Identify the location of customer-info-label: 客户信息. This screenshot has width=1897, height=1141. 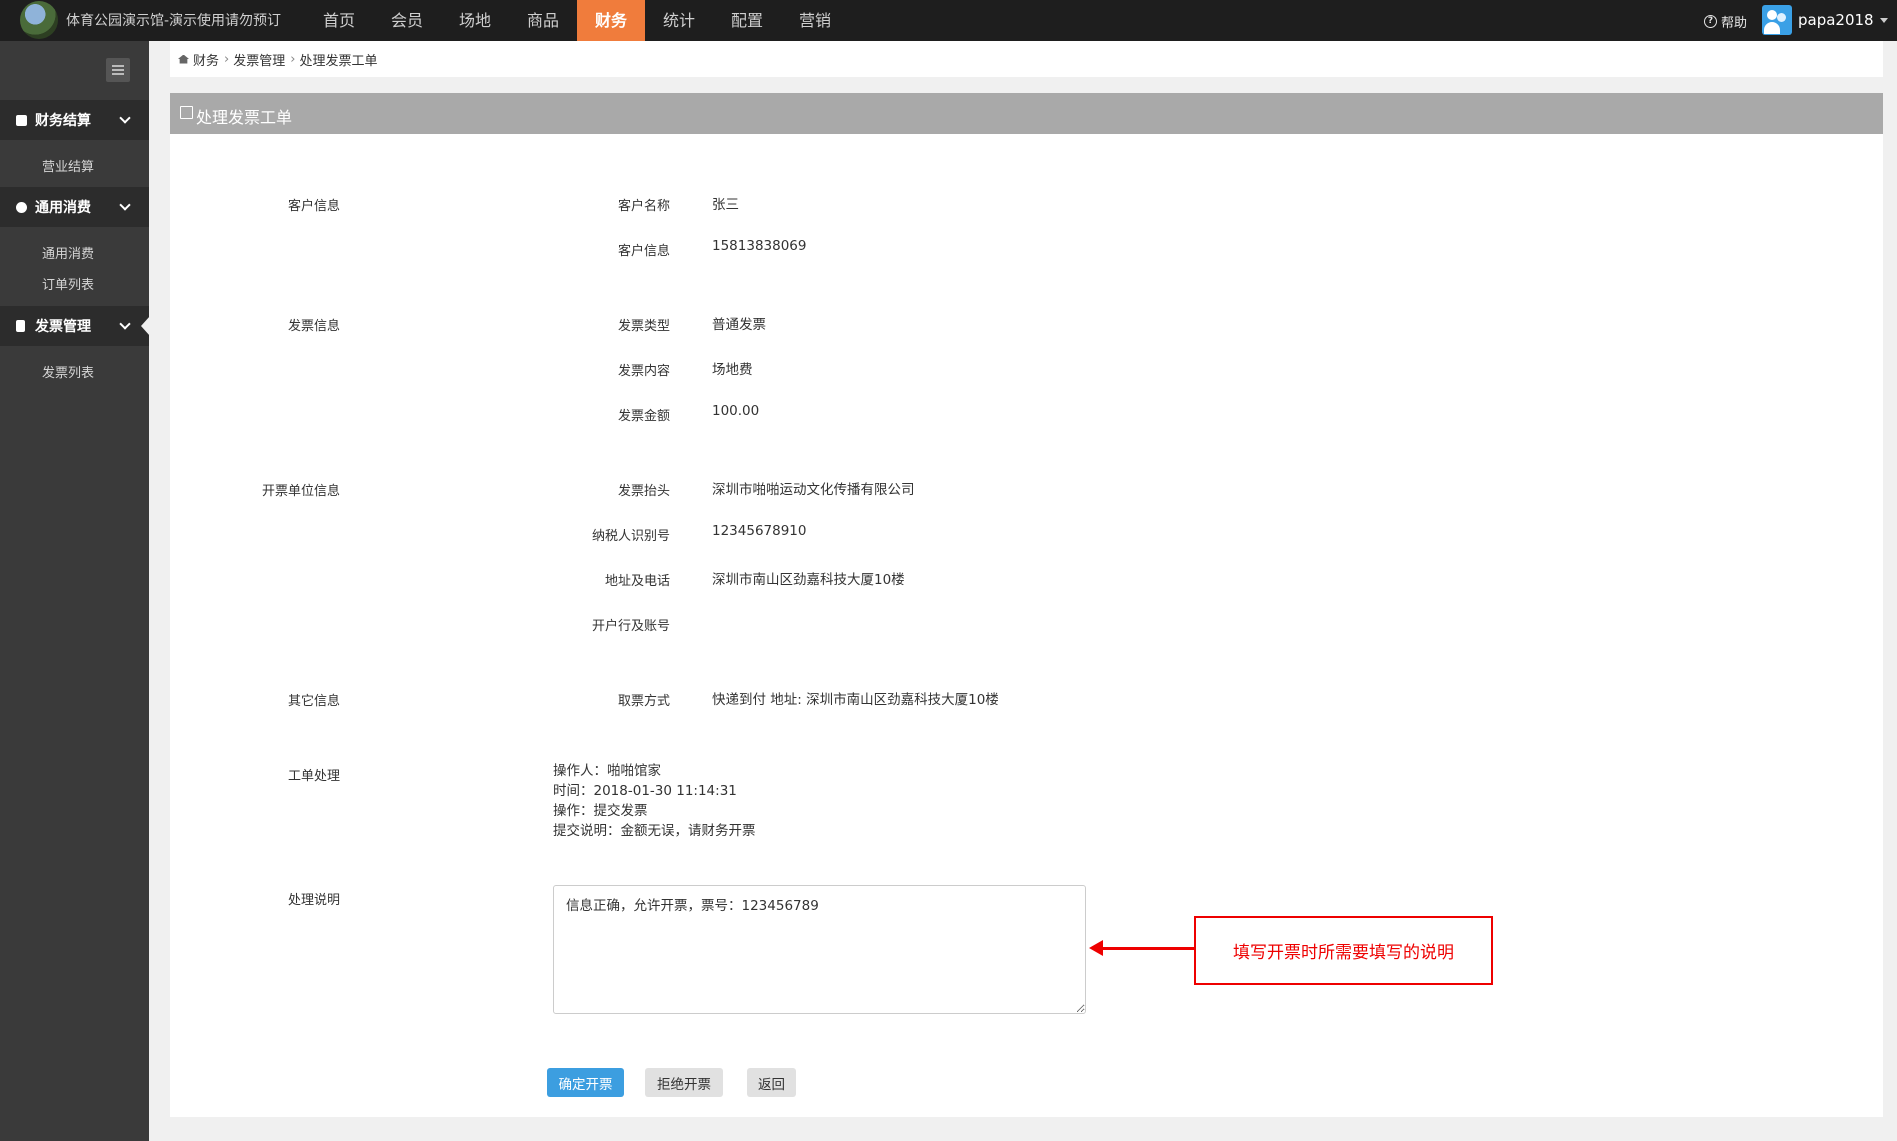
(643, 251).